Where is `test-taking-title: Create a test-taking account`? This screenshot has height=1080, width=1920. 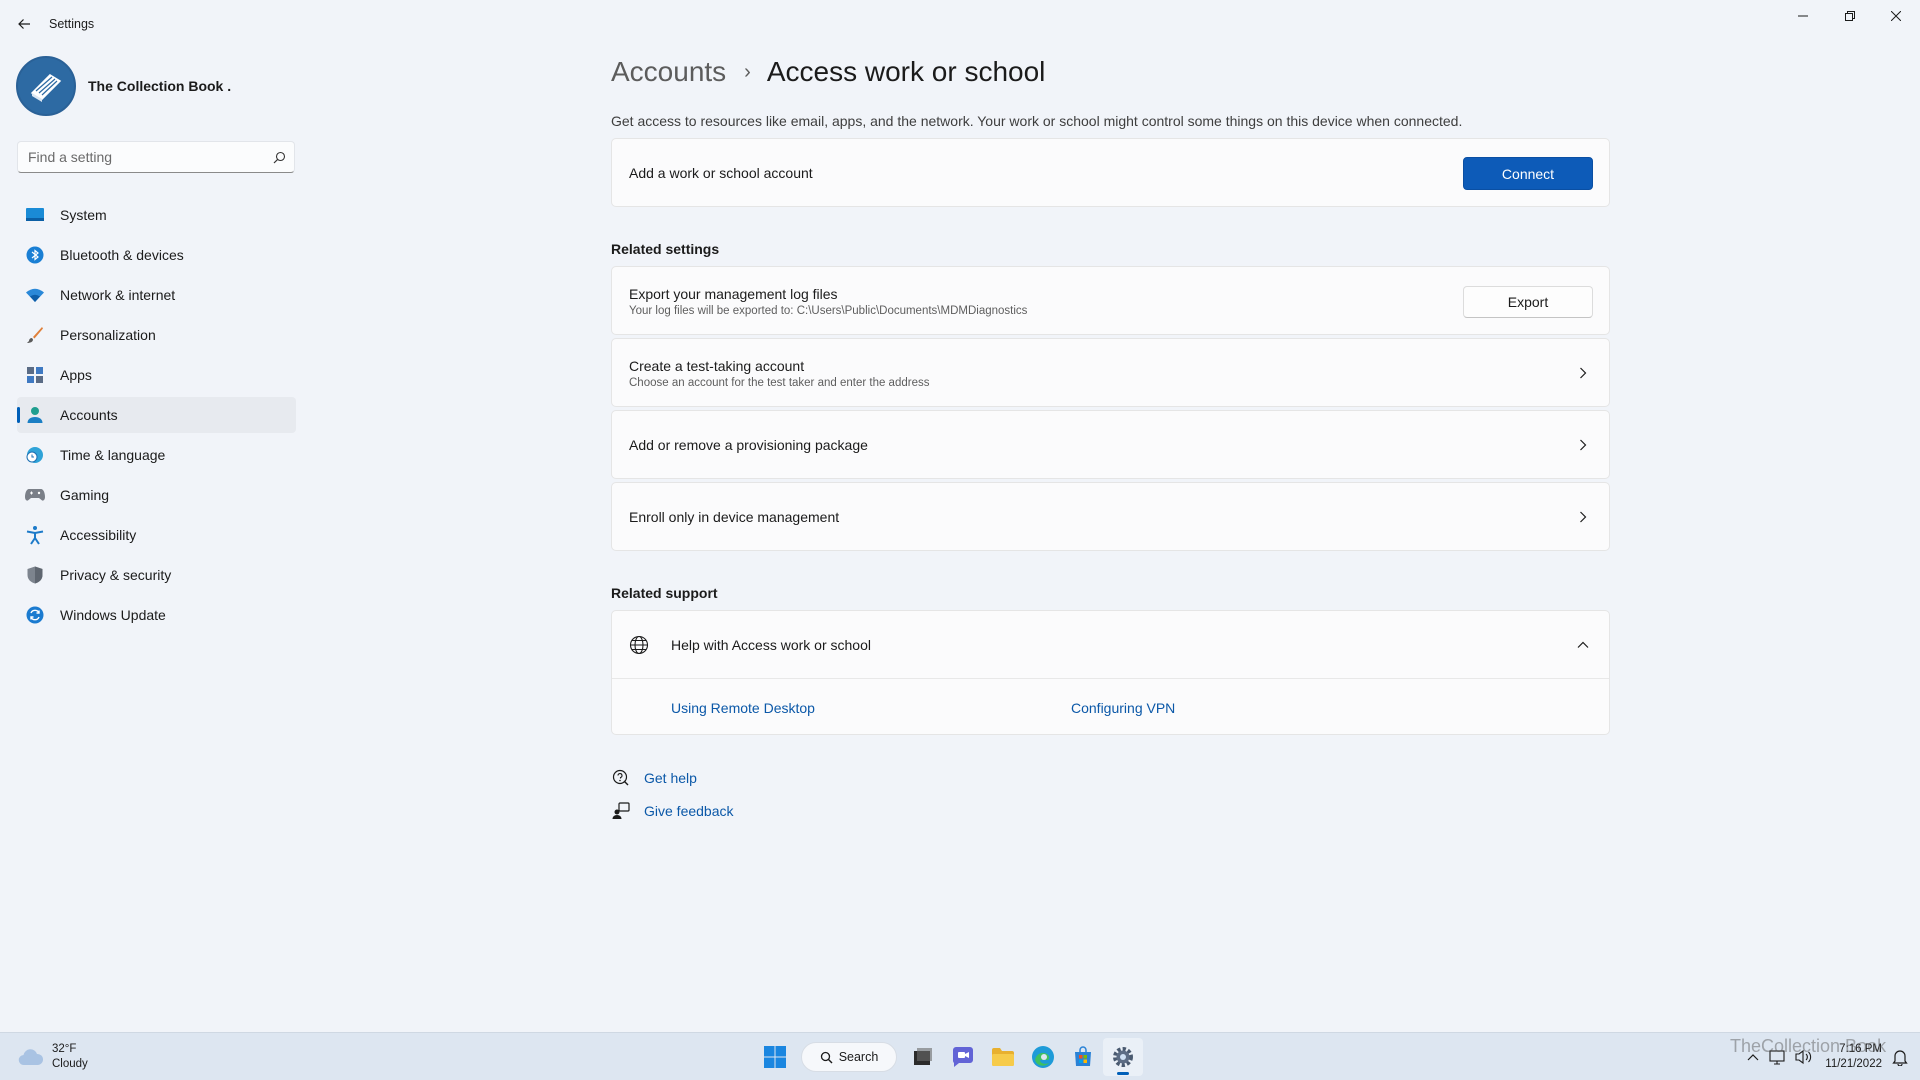 test-taking-title: Create a test-taking account is located at coordinates (717, 366).